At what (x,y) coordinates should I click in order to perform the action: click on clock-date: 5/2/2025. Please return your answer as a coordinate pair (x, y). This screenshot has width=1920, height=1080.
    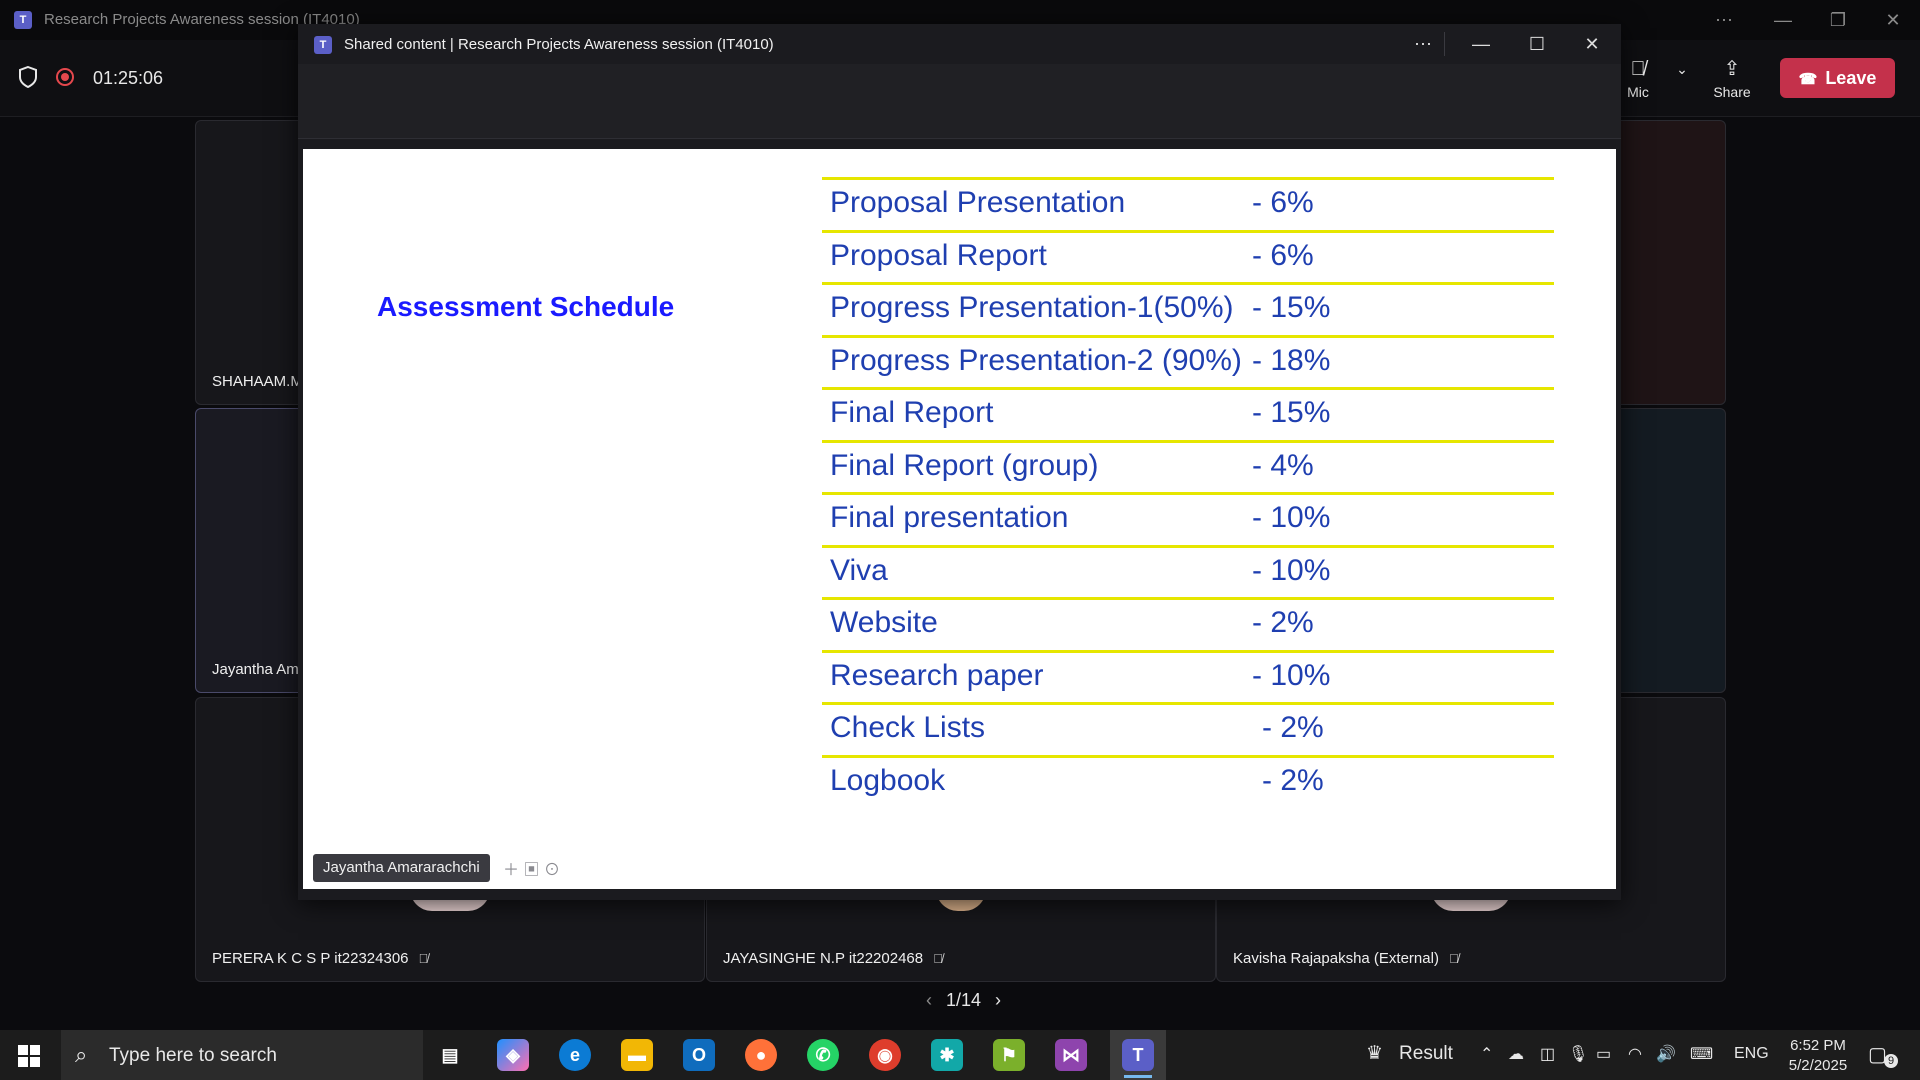
    Looking at the image, I should click on (1818, 1065).